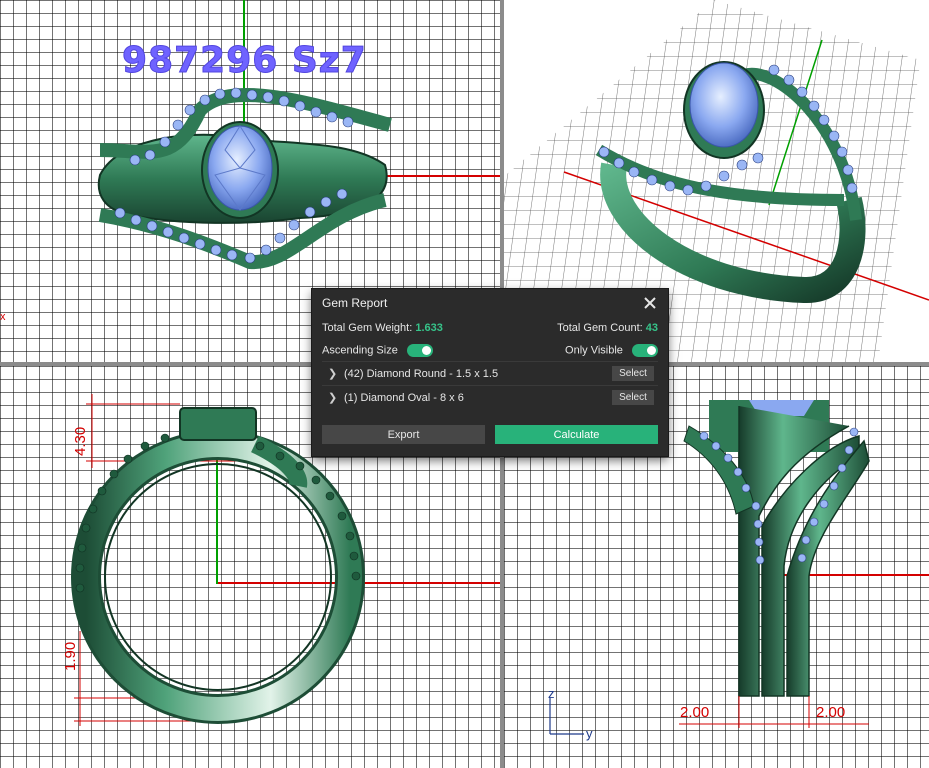 The image size is (929, 768). Describe the element at coordinates (367, 328) in the screenshot. I see `total-gem-weight-label: Total Gem Weight:` at that location.